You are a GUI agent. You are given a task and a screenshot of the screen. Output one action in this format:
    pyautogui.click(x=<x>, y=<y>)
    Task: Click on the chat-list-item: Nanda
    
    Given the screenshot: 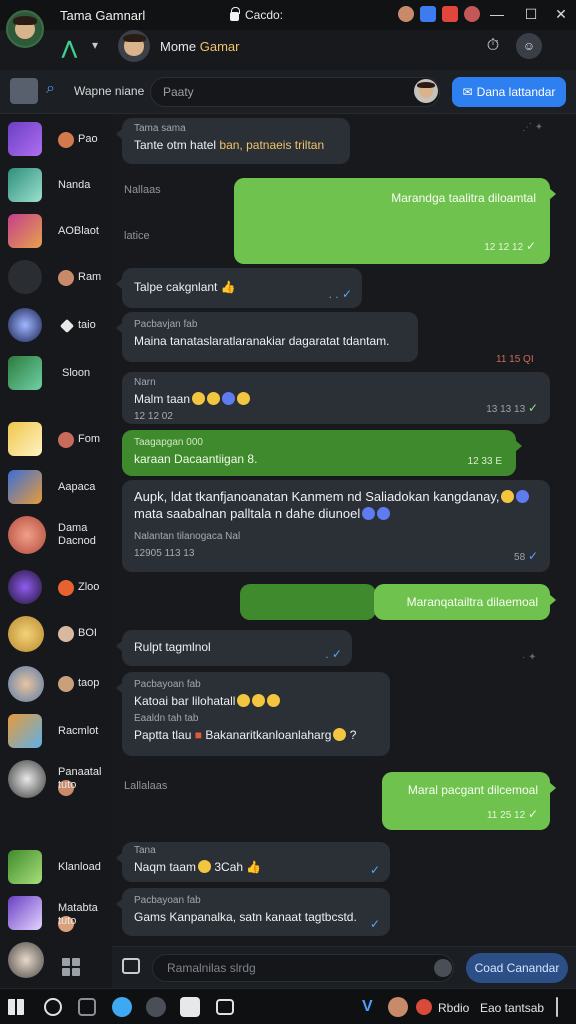 What is the action you would take?
    pyautogui.click(x=56, y=186)
    